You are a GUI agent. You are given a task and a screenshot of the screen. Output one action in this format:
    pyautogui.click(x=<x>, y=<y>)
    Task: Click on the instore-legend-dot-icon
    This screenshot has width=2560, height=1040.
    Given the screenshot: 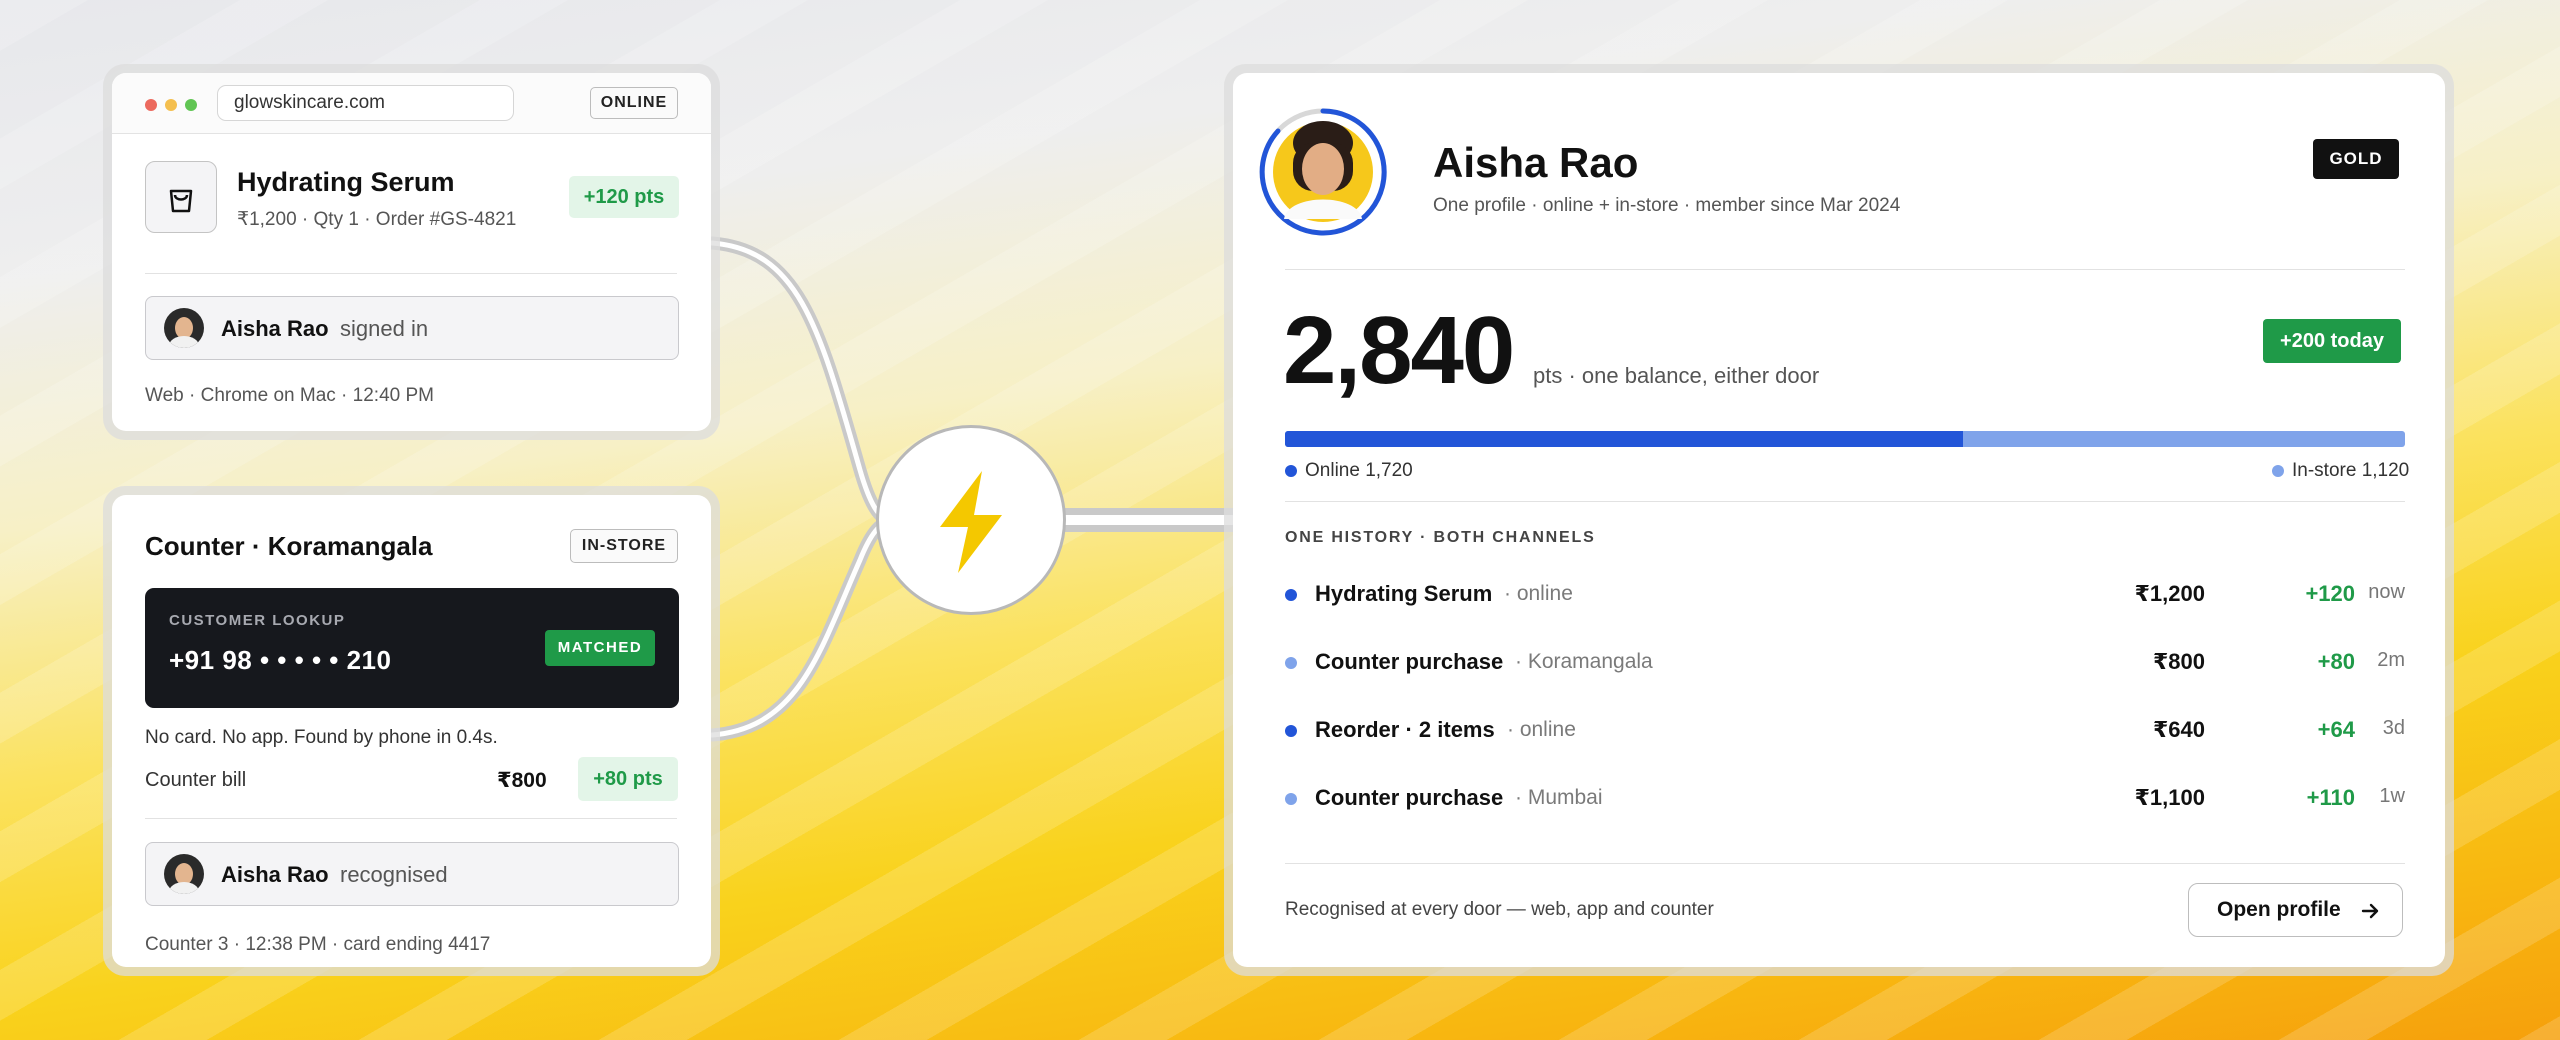 What is the action you would take?
    pyautogui.click(x=2278, y=471)
    